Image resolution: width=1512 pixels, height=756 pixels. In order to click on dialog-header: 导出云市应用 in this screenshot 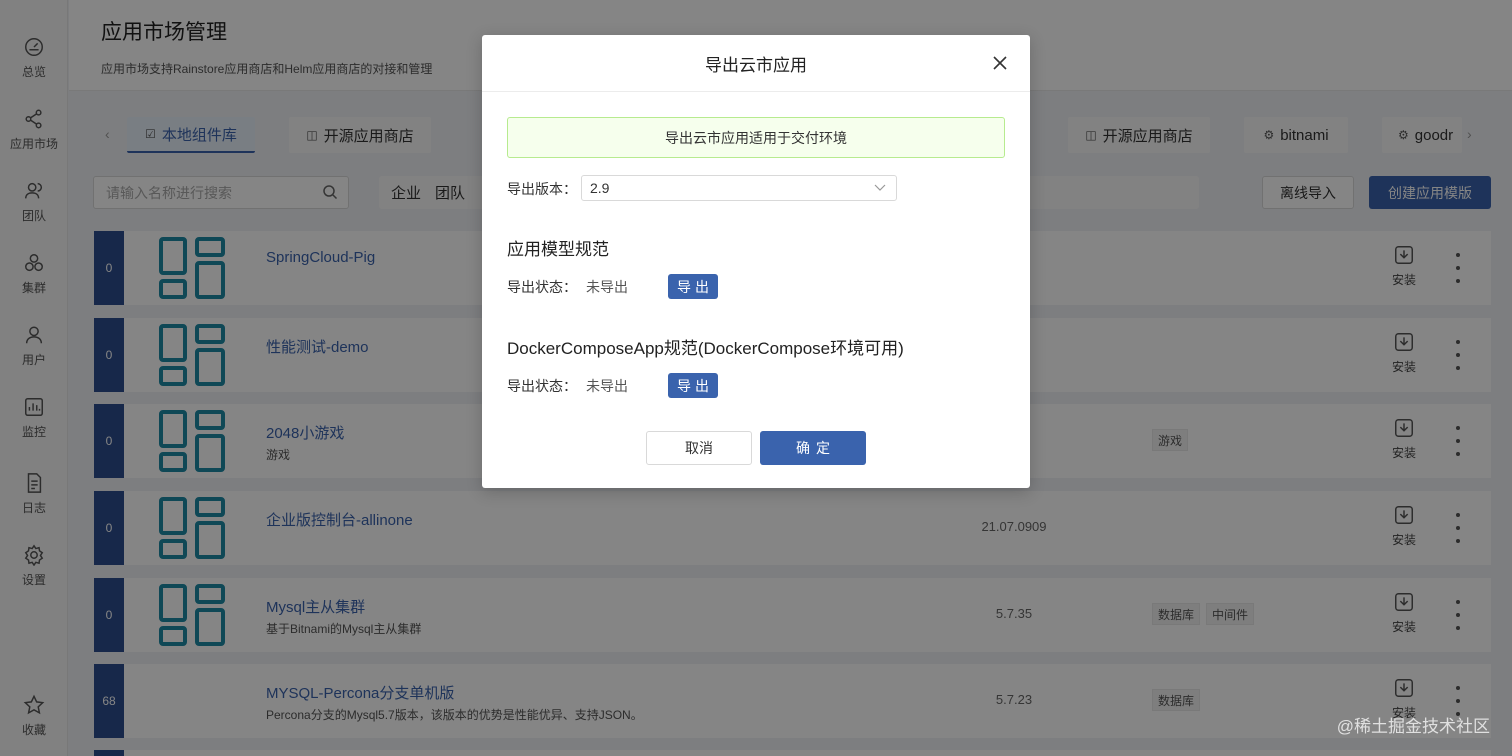, I will do `click(756, 63)`.